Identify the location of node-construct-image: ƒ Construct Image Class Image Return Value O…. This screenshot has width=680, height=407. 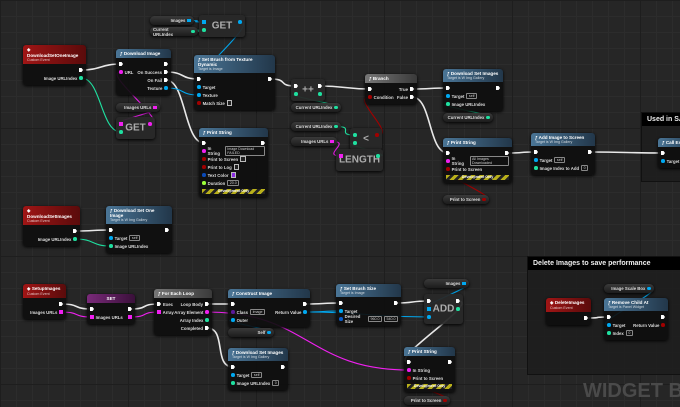
(269, 308).